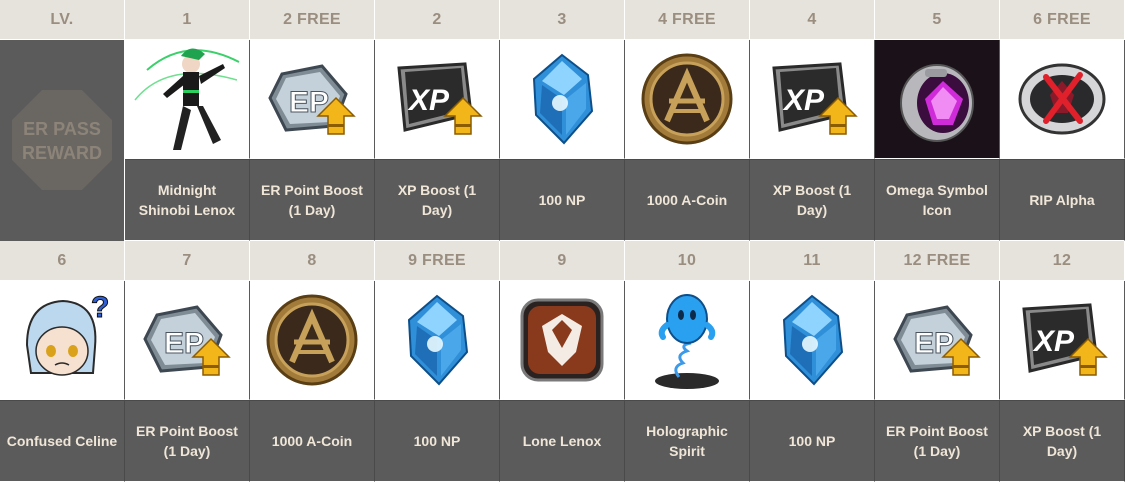 This screenshot has height=483, width=1127. I want to click on level-number: 9, so click(562, 261).